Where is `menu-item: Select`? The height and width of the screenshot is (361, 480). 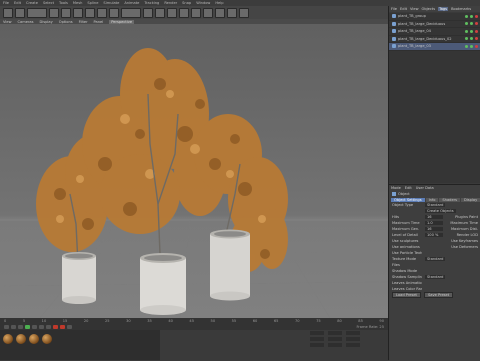
menu-item: Select is located at coordinates (48, 3).